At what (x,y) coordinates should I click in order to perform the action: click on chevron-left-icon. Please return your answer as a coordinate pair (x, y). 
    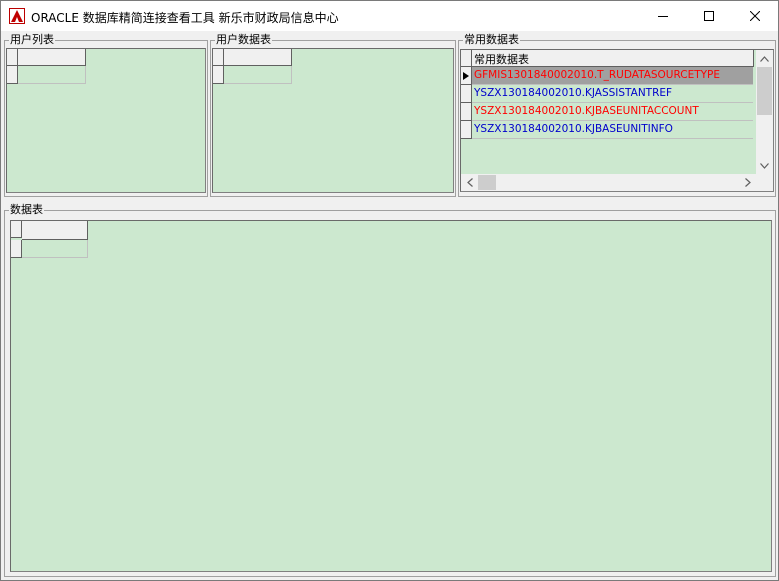
    Looking at the image, I should click on (469, 182).